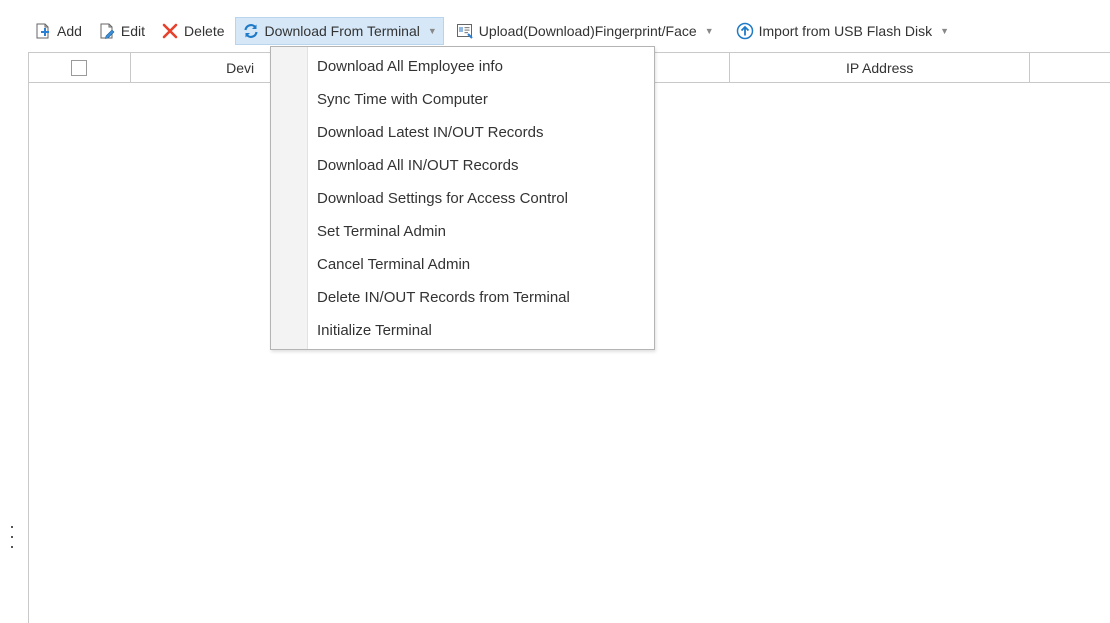  I want to click on ip-address-column-header: IP Address, so click(880, 68).